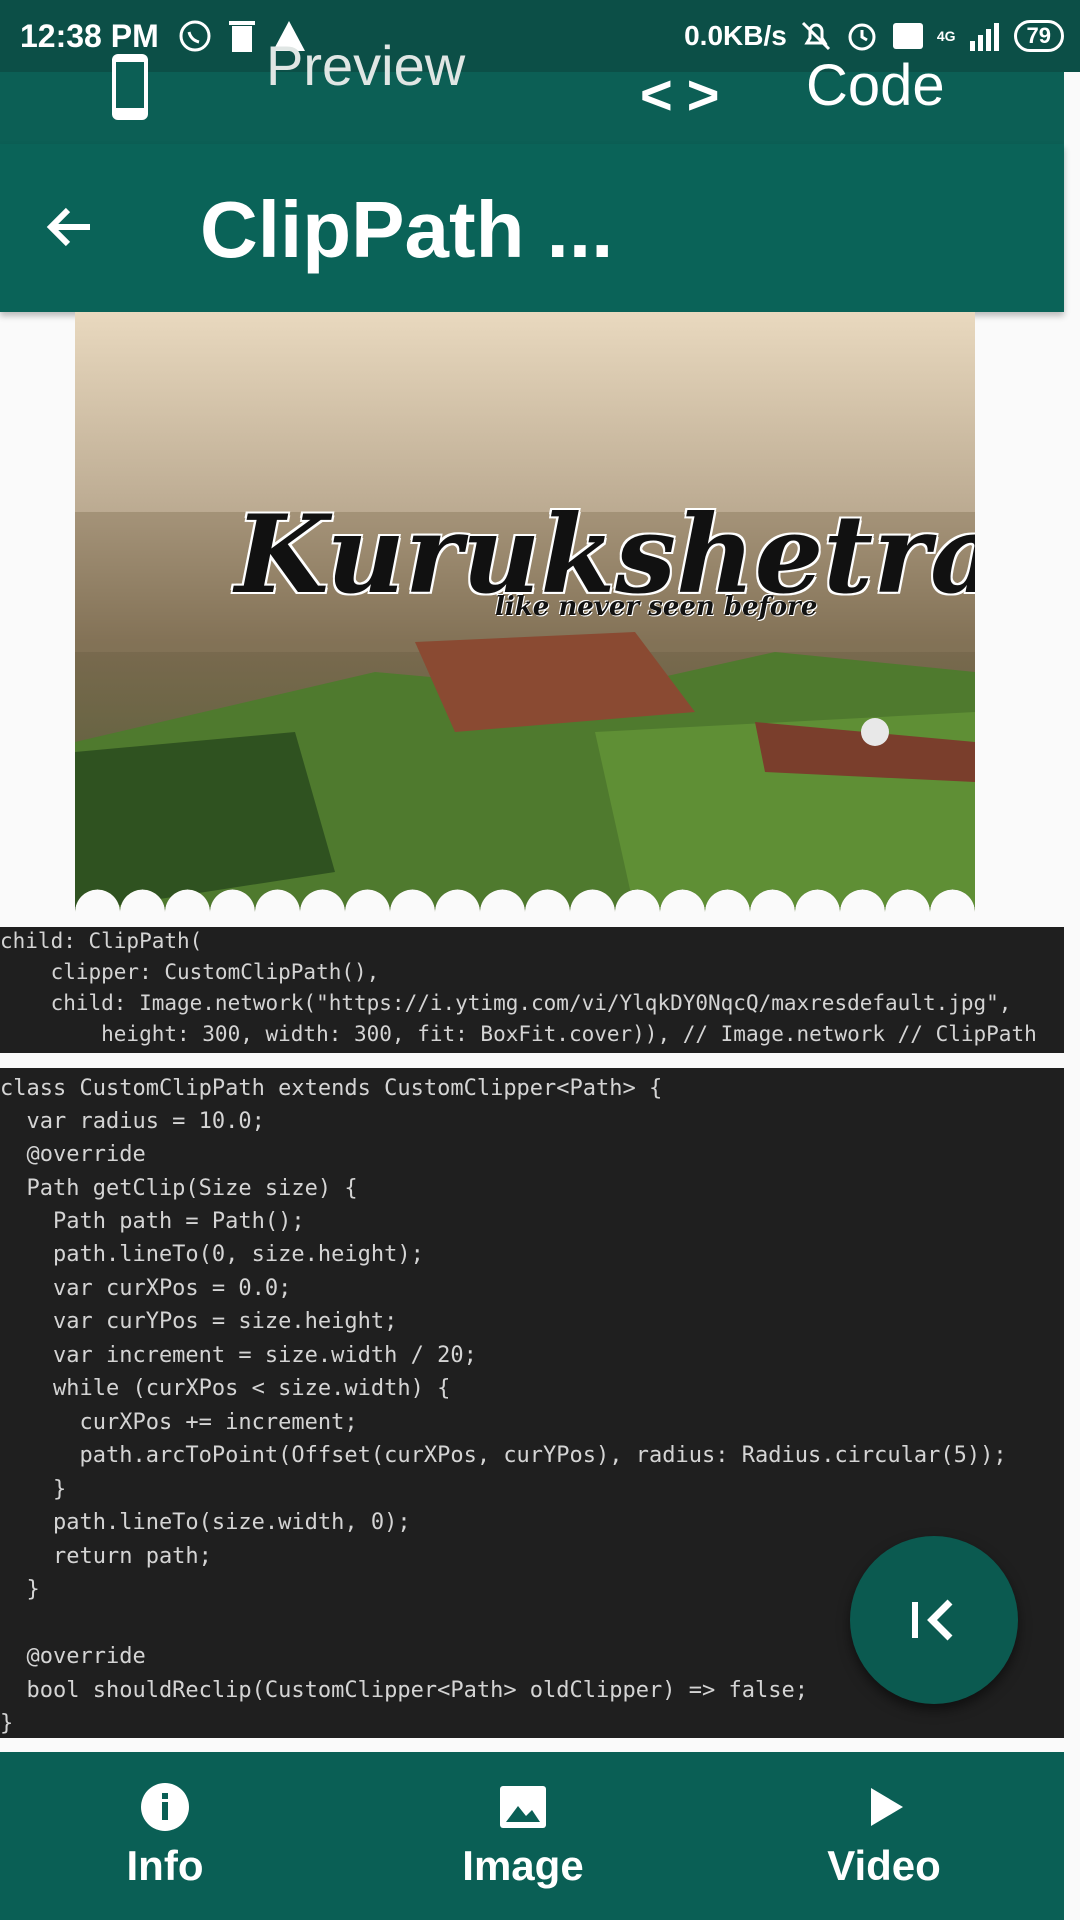  I want to click on code-line: var radius = 10.0;, so click(132, 1121).